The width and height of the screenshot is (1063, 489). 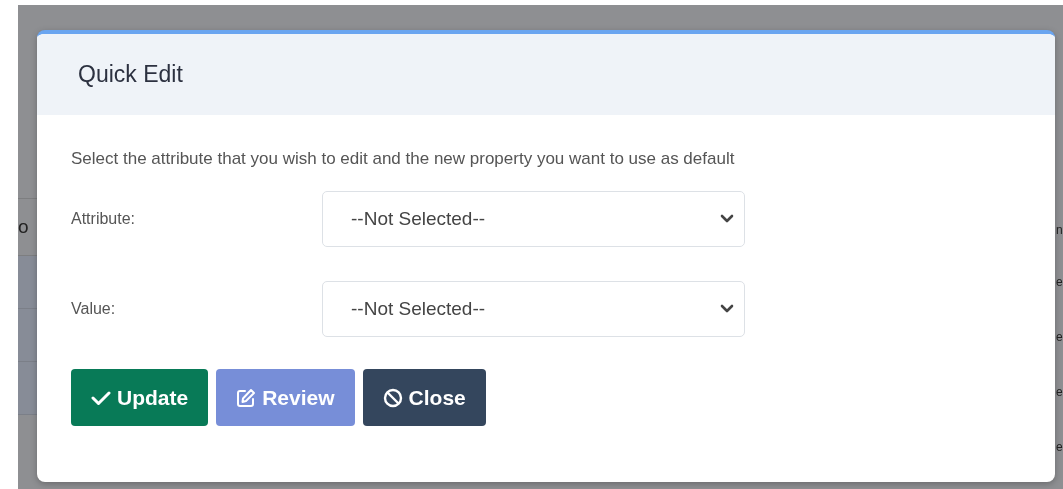 I want to click on close-button: Close, so click(x=424, y=397).